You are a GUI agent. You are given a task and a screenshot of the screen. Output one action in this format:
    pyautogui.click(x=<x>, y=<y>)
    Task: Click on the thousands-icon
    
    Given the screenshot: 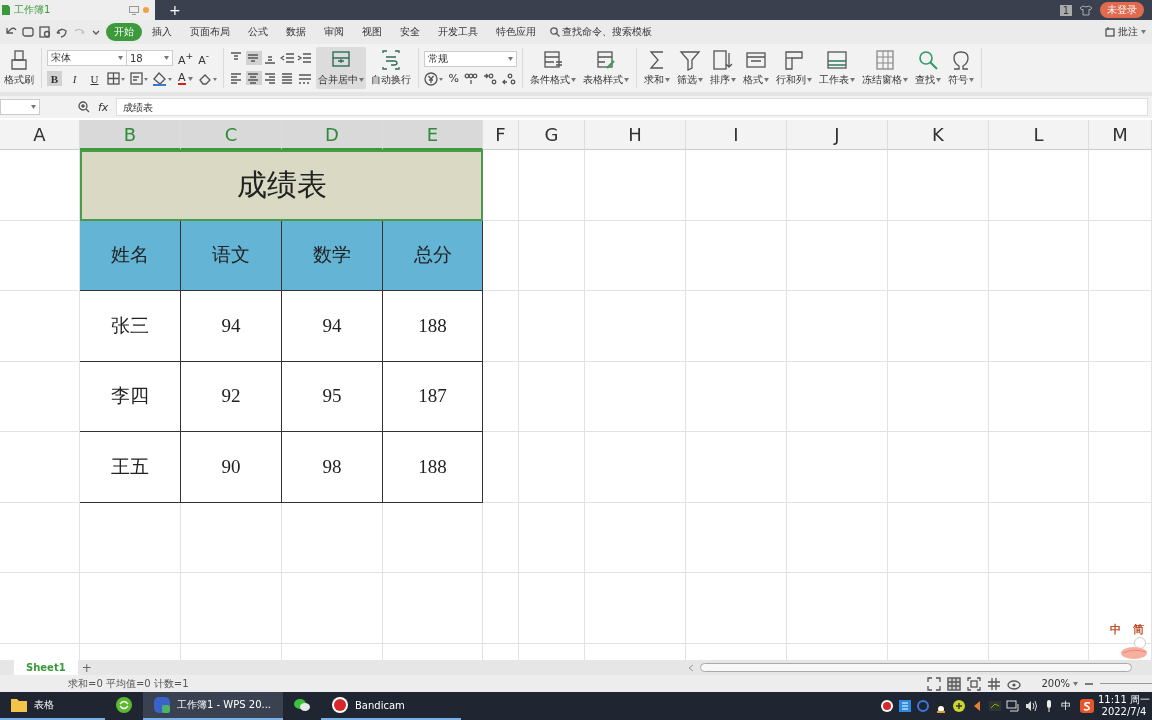 What is the action you would take?
    pyautogui.click(x=471, y=78)
    